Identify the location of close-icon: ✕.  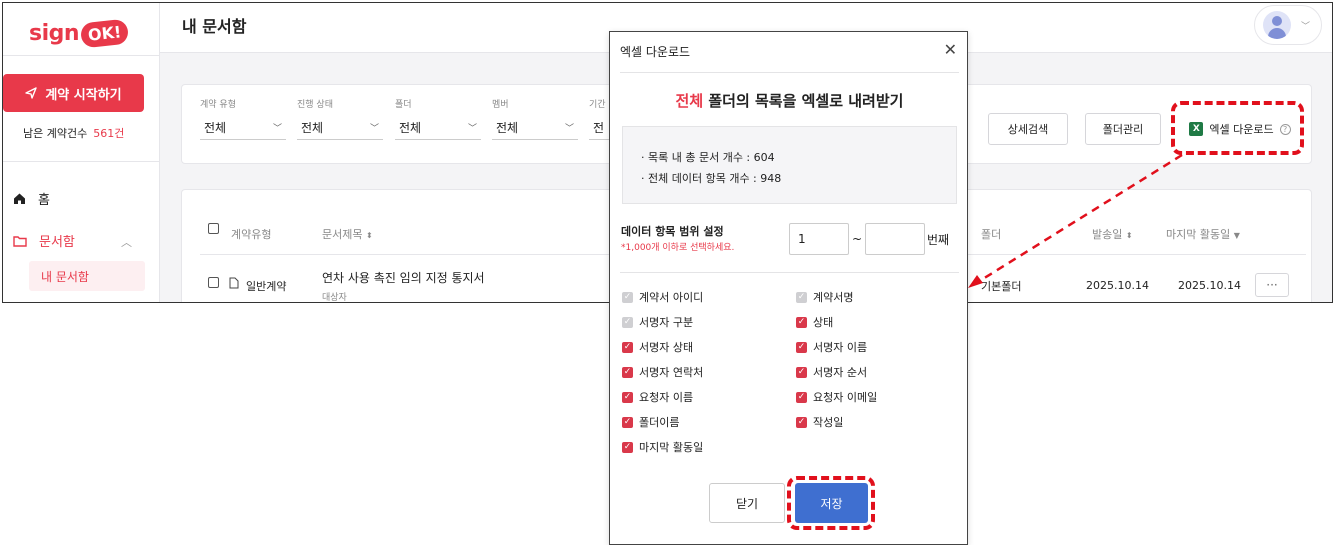
(950, 49).